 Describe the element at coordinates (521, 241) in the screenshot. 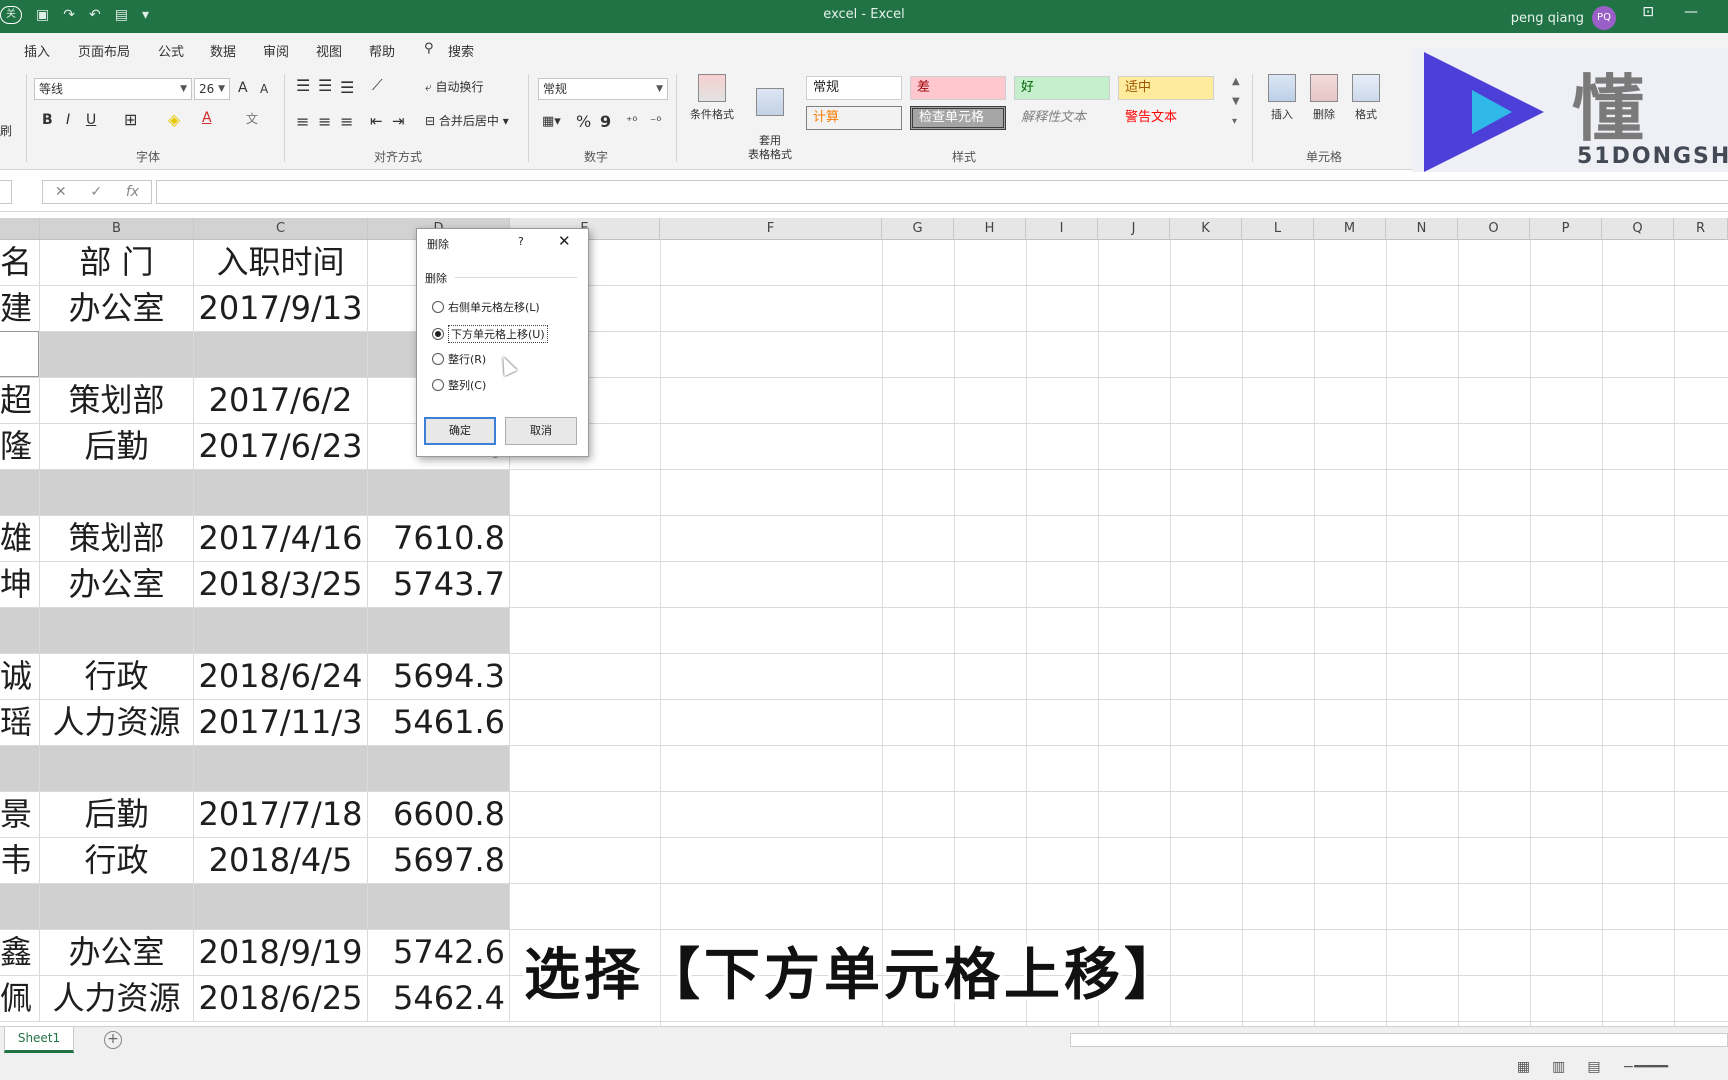

I see `help-icon: ?` at that location.